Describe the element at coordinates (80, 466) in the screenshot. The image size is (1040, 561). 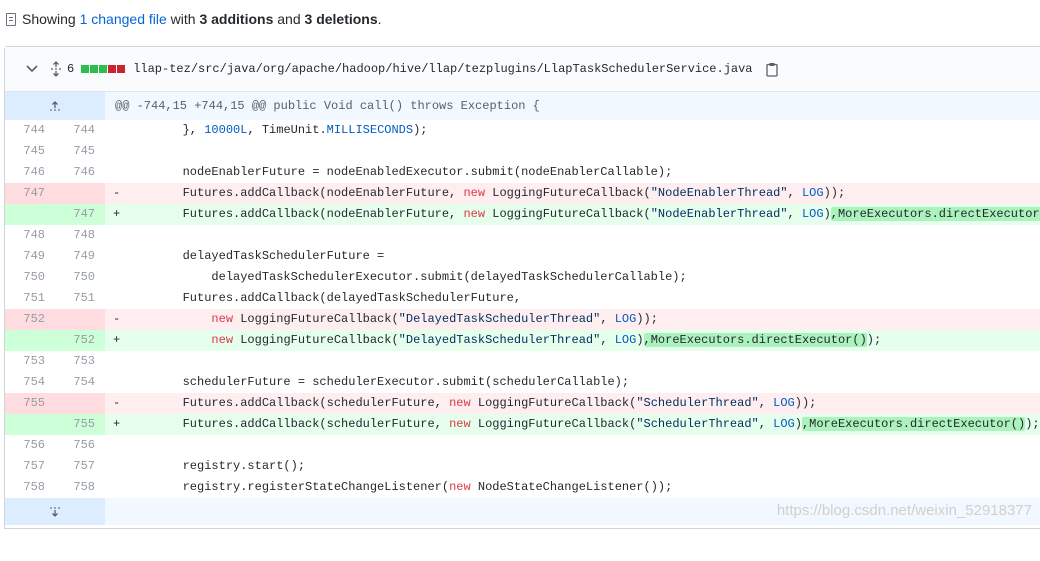
I see `new-line-number: 757` at that location.